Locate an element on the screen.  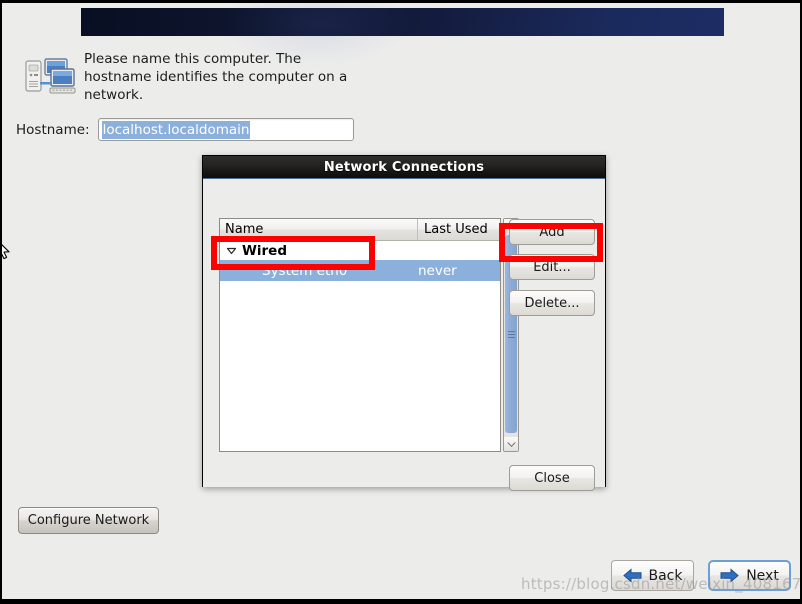
header-banner is located at coordinates (402, 35).